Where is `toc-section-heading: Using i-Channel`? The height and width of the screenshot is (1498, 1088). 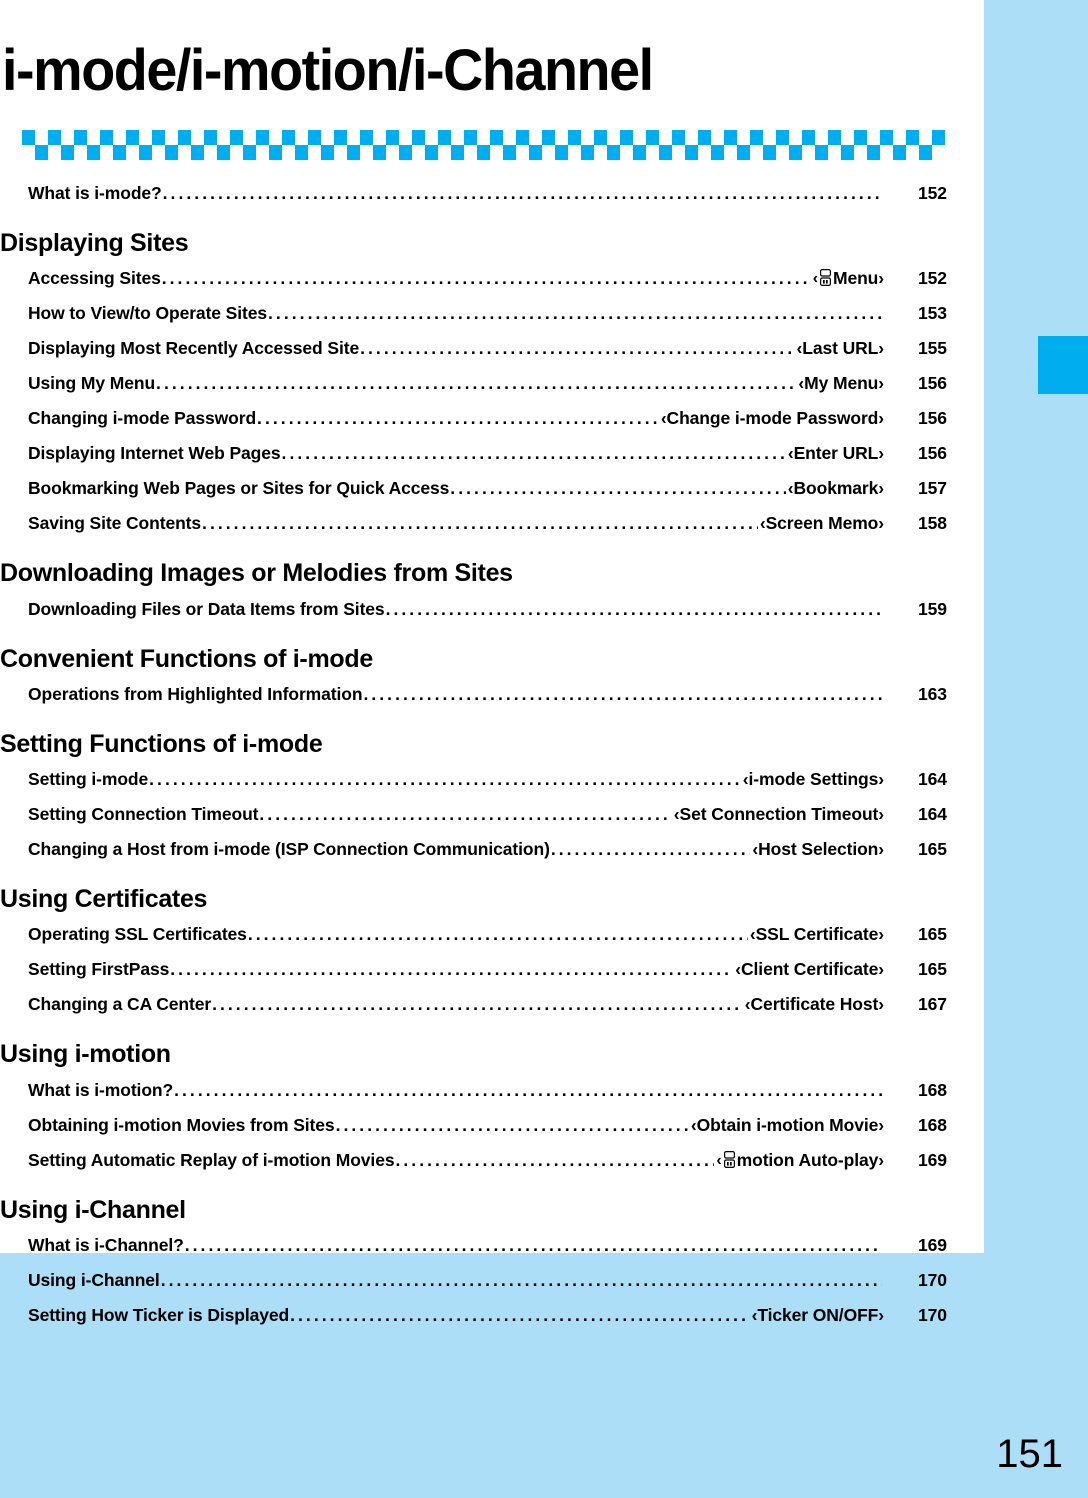
toc-section-heading: Using i-Channel is located at coordinates (93, 1209).